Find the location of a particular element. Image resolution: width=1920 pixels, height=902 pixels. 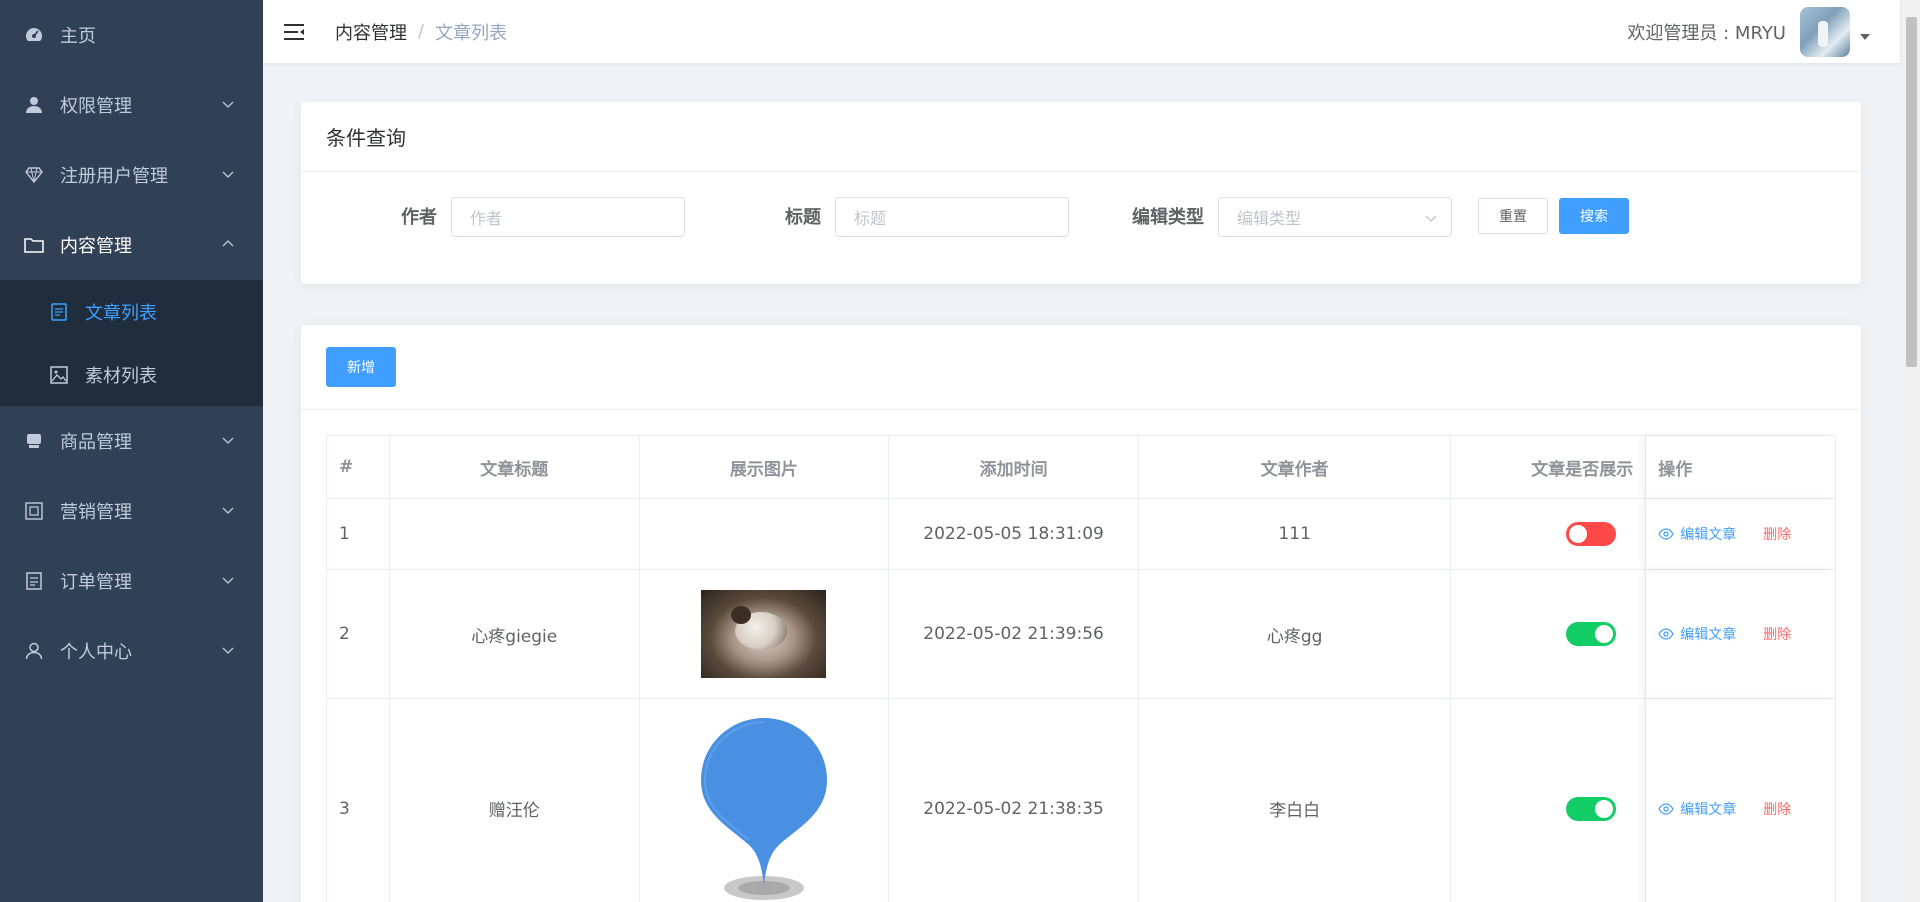

author-placeholder: 作者 is located at coordinates (486, 218).